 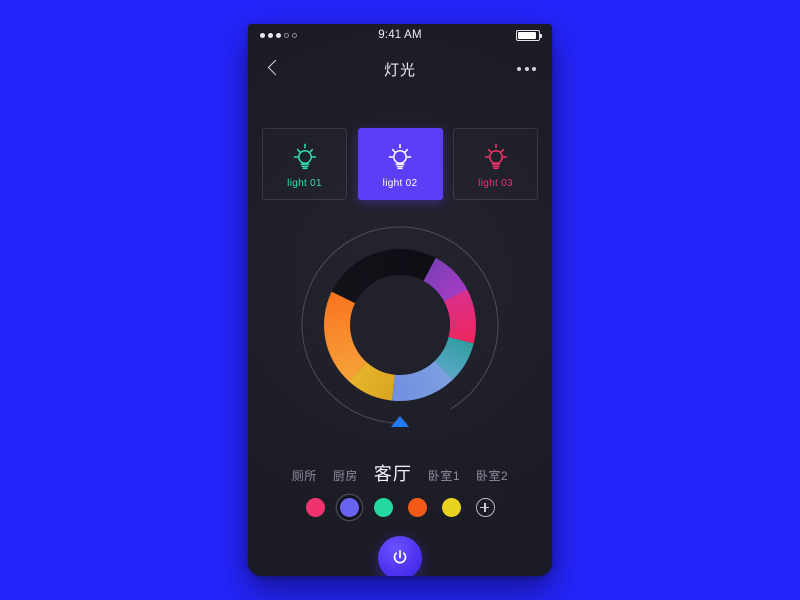 I want to click on room-tab-list: 厕所 厨房 客厅 卧室1 卧室2, so click(x=400, y=473).